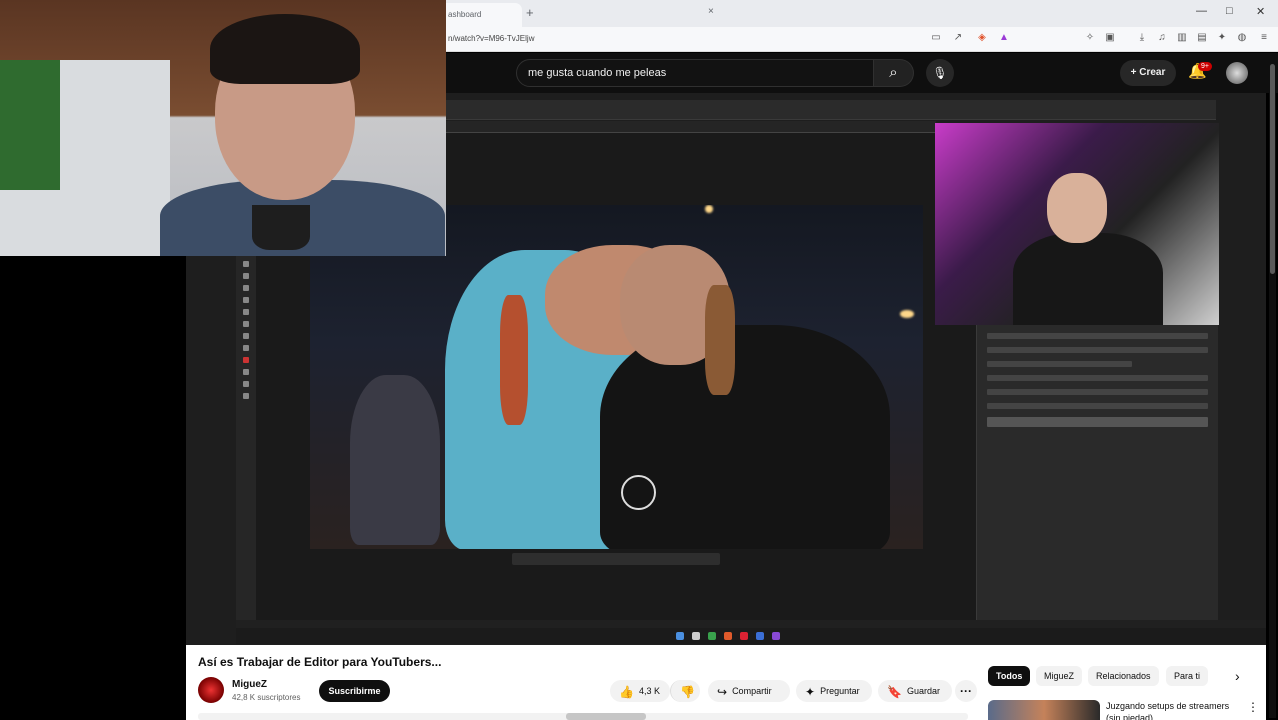  Describe the element at coordinates (1090, 38) in the screenshot. I see `extensions-icon: ✧` at that location.